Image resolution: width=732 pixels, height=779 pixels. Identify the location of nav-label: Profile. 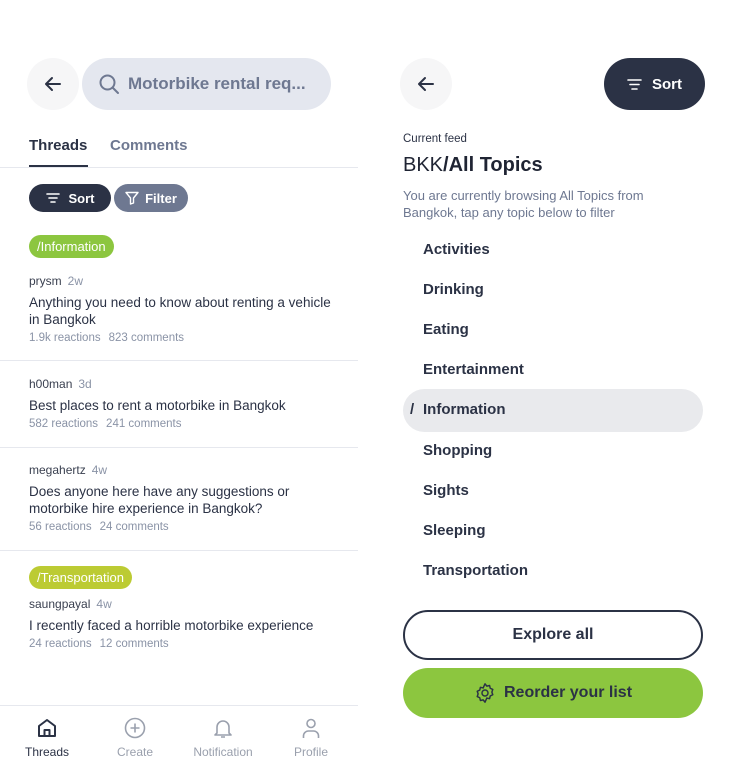
(310, 752).